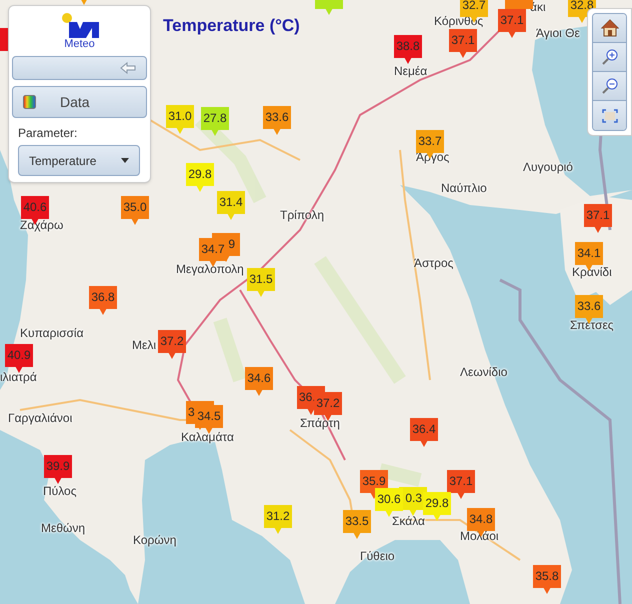 The image size is (632, 604). I want to click on parameter-label: Parameter:, so click(48, 133).